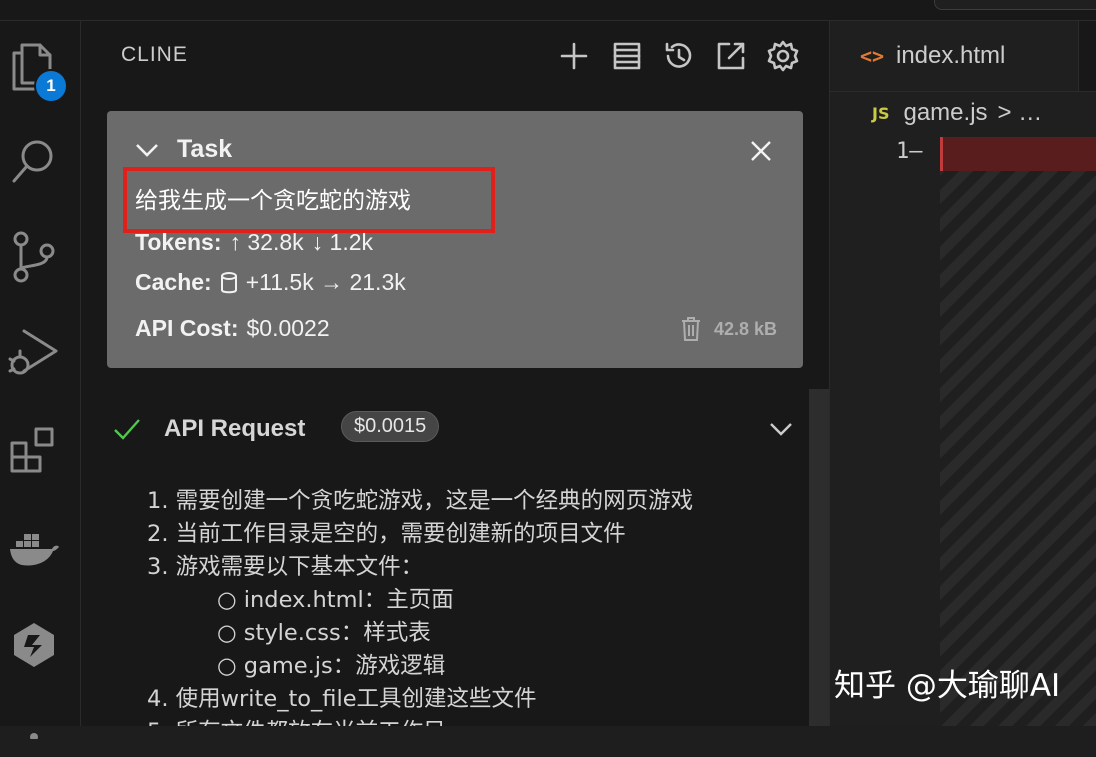  I want to click on history-icon, so click(679, 56).